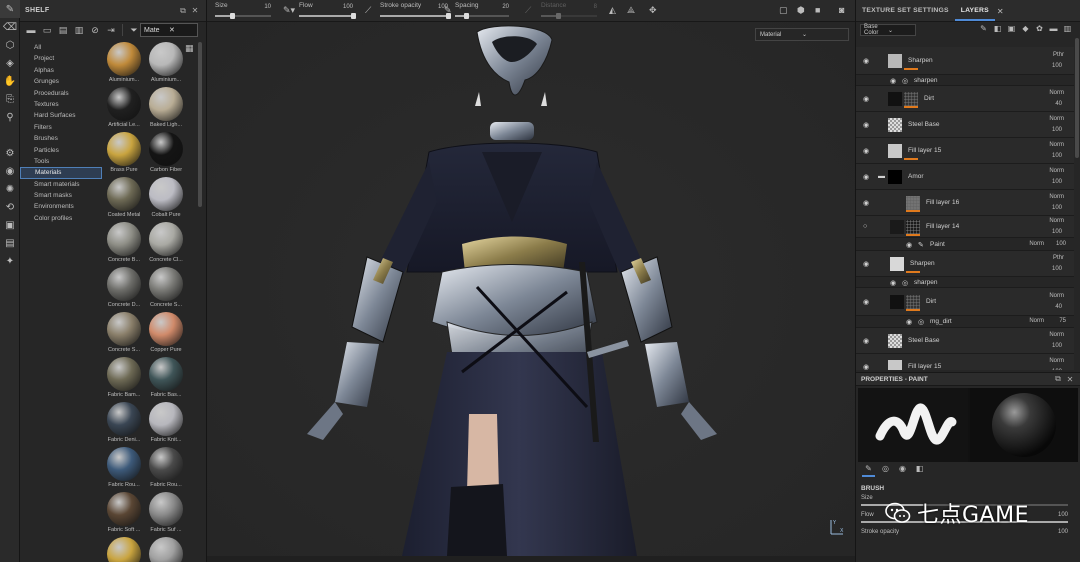  What do you see at coordinates (1067, 28) in the screenshot?
I see `delete-layer-icon: ▥` at bounding box center [1067, 28].